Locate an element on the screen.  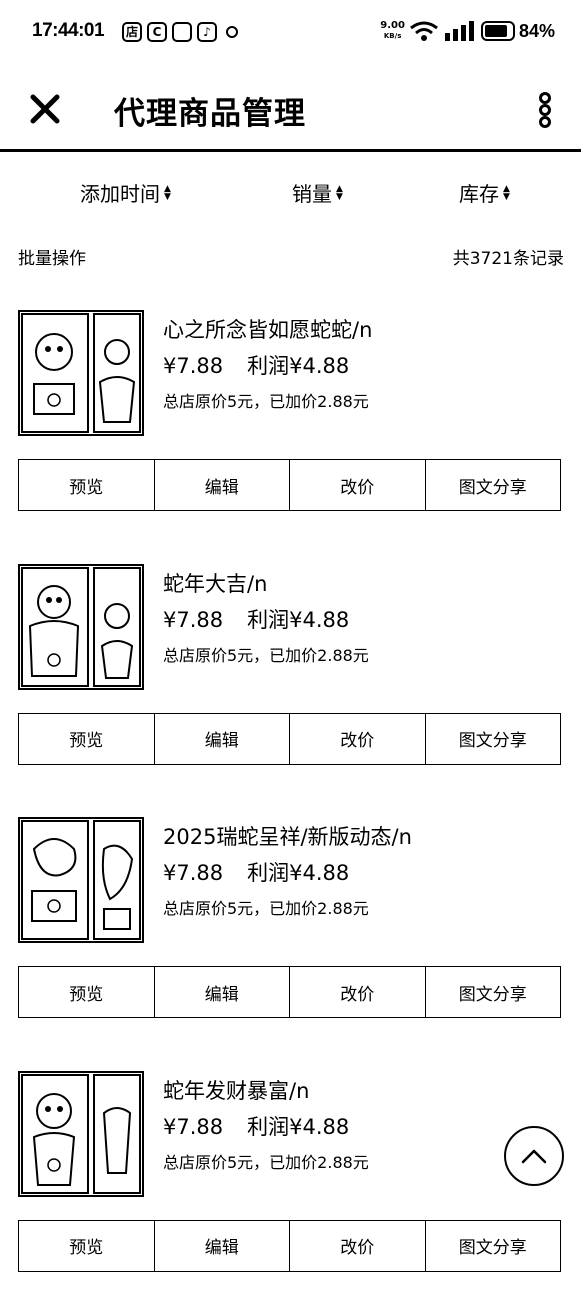
tiktok-app-icon: ♪ is located at coordinates (207, 32).